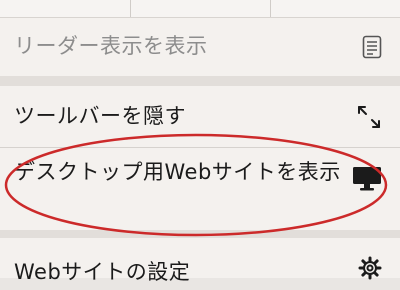 The image size is (400, 290). What do you see at coordinates (102, 272) in the screenshot?
I see `menu-item-label: Webサイトの設定` at bounding box center [102, 272].